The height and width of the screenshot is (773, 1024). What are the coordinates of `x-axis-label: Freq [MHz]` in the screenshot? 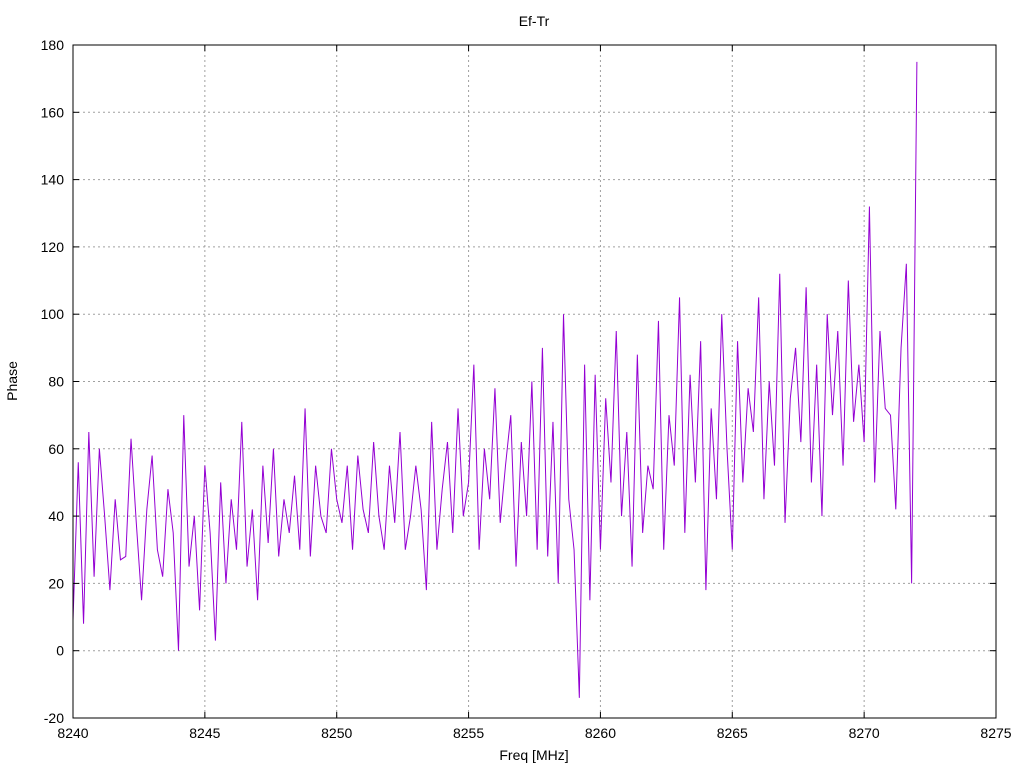 It's located at (533, 755).